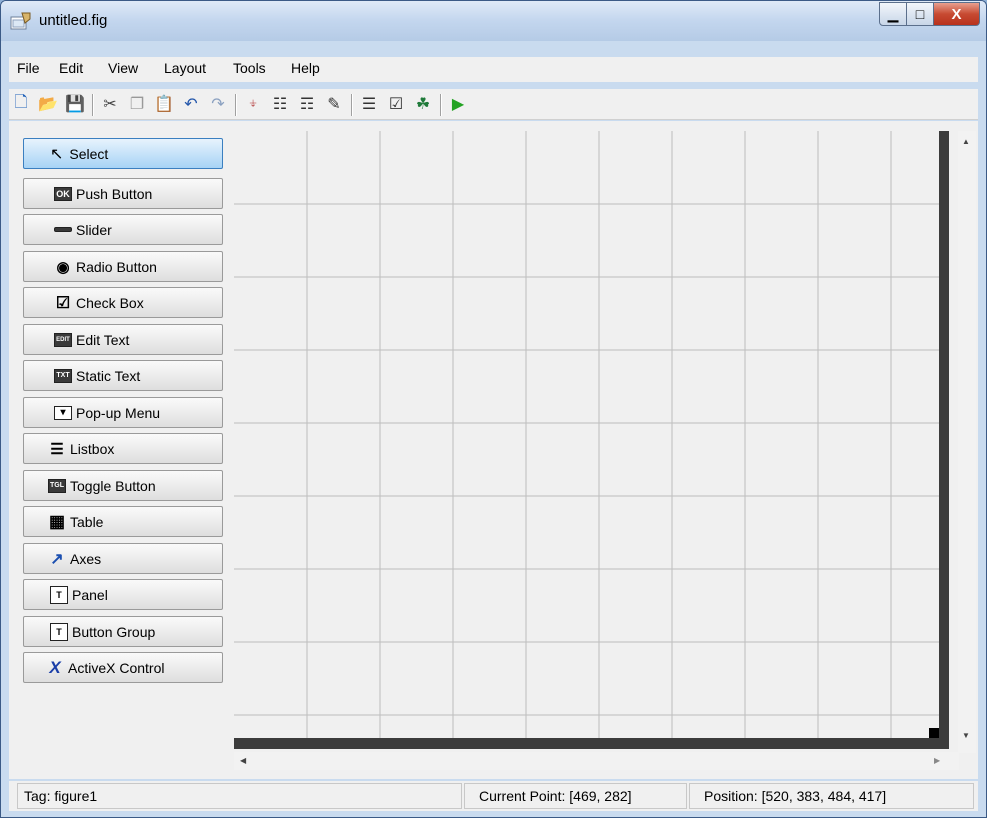 This screenshot has width=987, height=818. Describe the element at coordinates (73, 20) in the screenshot. I see `window-title: untitled.fig` at that location.